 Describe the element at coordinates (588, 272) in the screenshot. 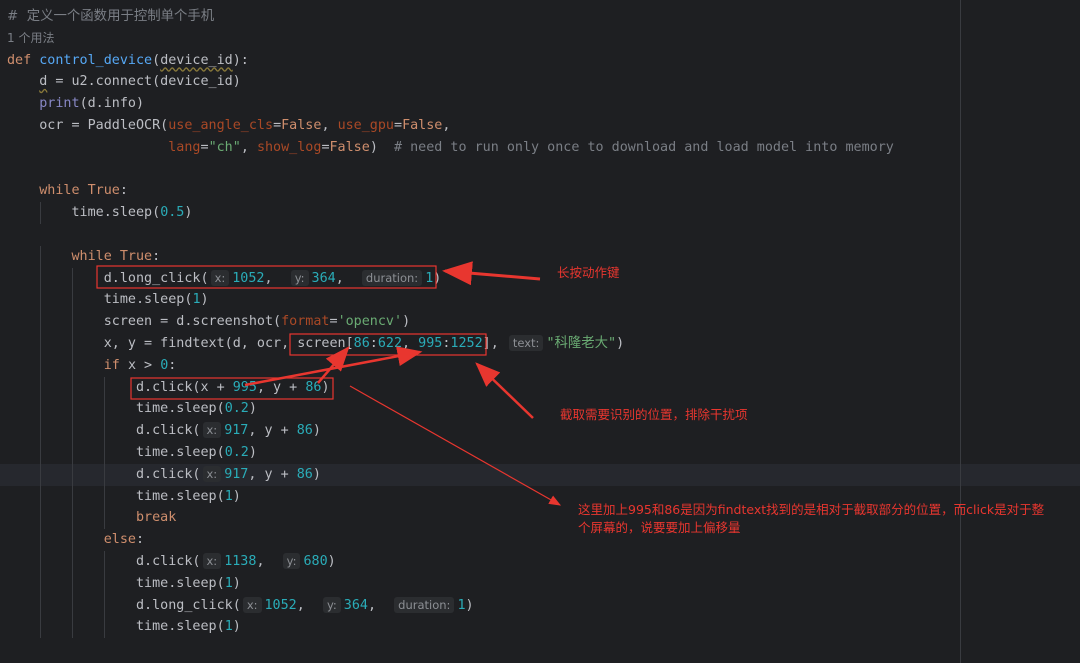

I see `note-long-press: 长按动作键` at that location.